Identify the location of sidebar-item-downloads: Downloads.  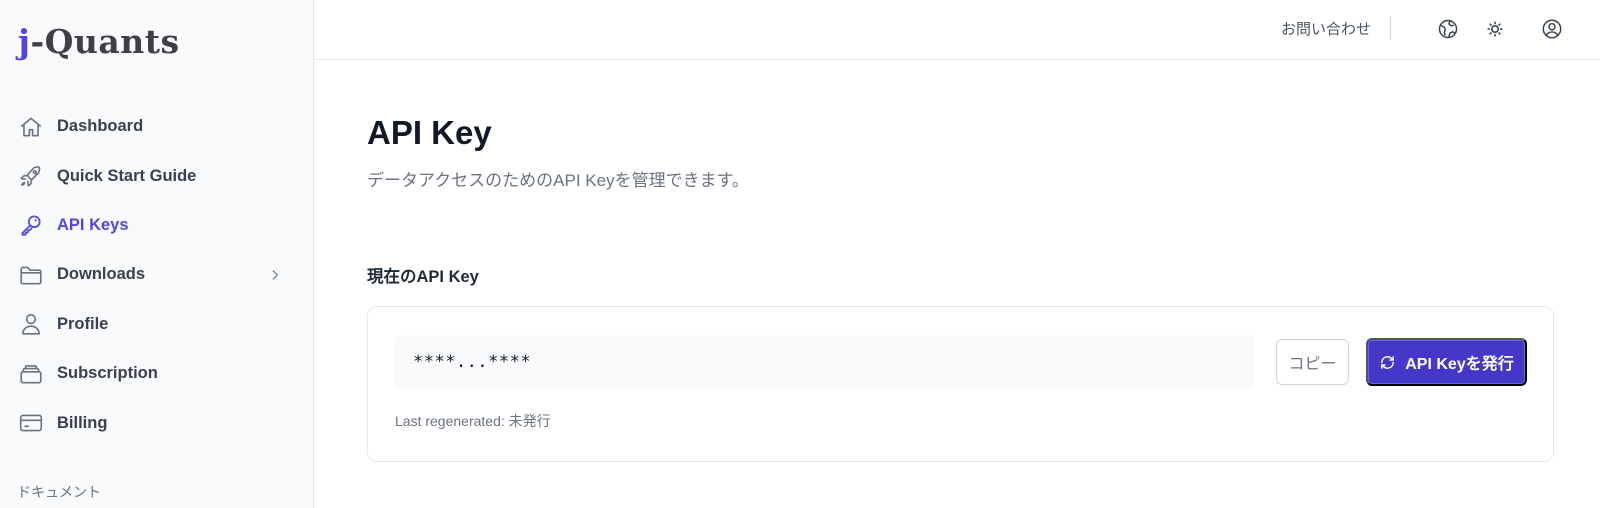
(157, 274).